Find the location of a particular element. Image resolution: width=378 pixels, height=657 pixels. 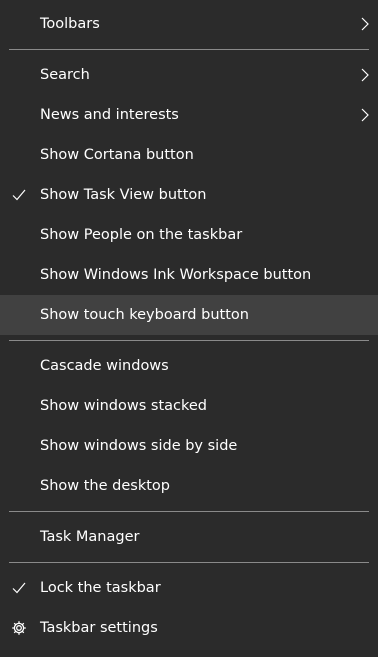

menu-item-label: Task Manager is located at coordinates (90, 537).